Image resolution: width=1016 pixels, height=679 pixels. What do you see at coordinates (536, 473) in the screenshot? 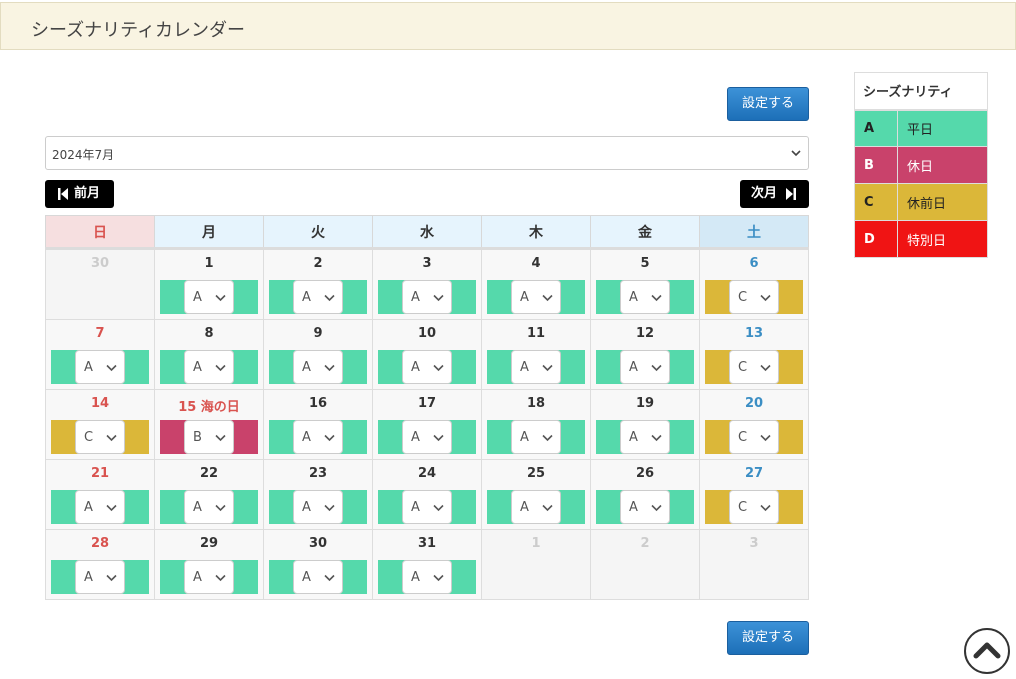
I see `day-number: 25` at bounding box center [536, 473].